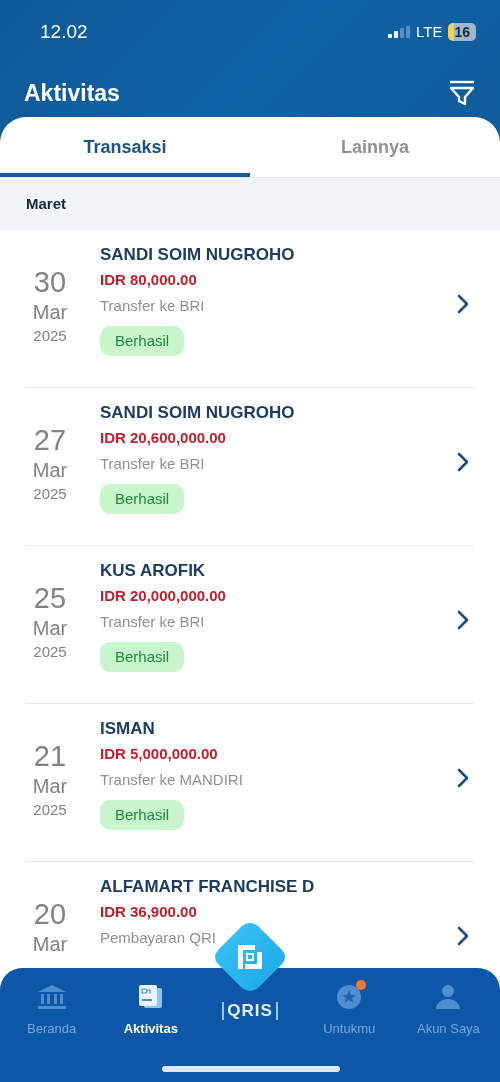 The height and width of the screenshot is (1082, 500). What do you see at coordinates (250, 204) in the screenshot?
I see `section-header: Maret` at bounding box center [250, 204].